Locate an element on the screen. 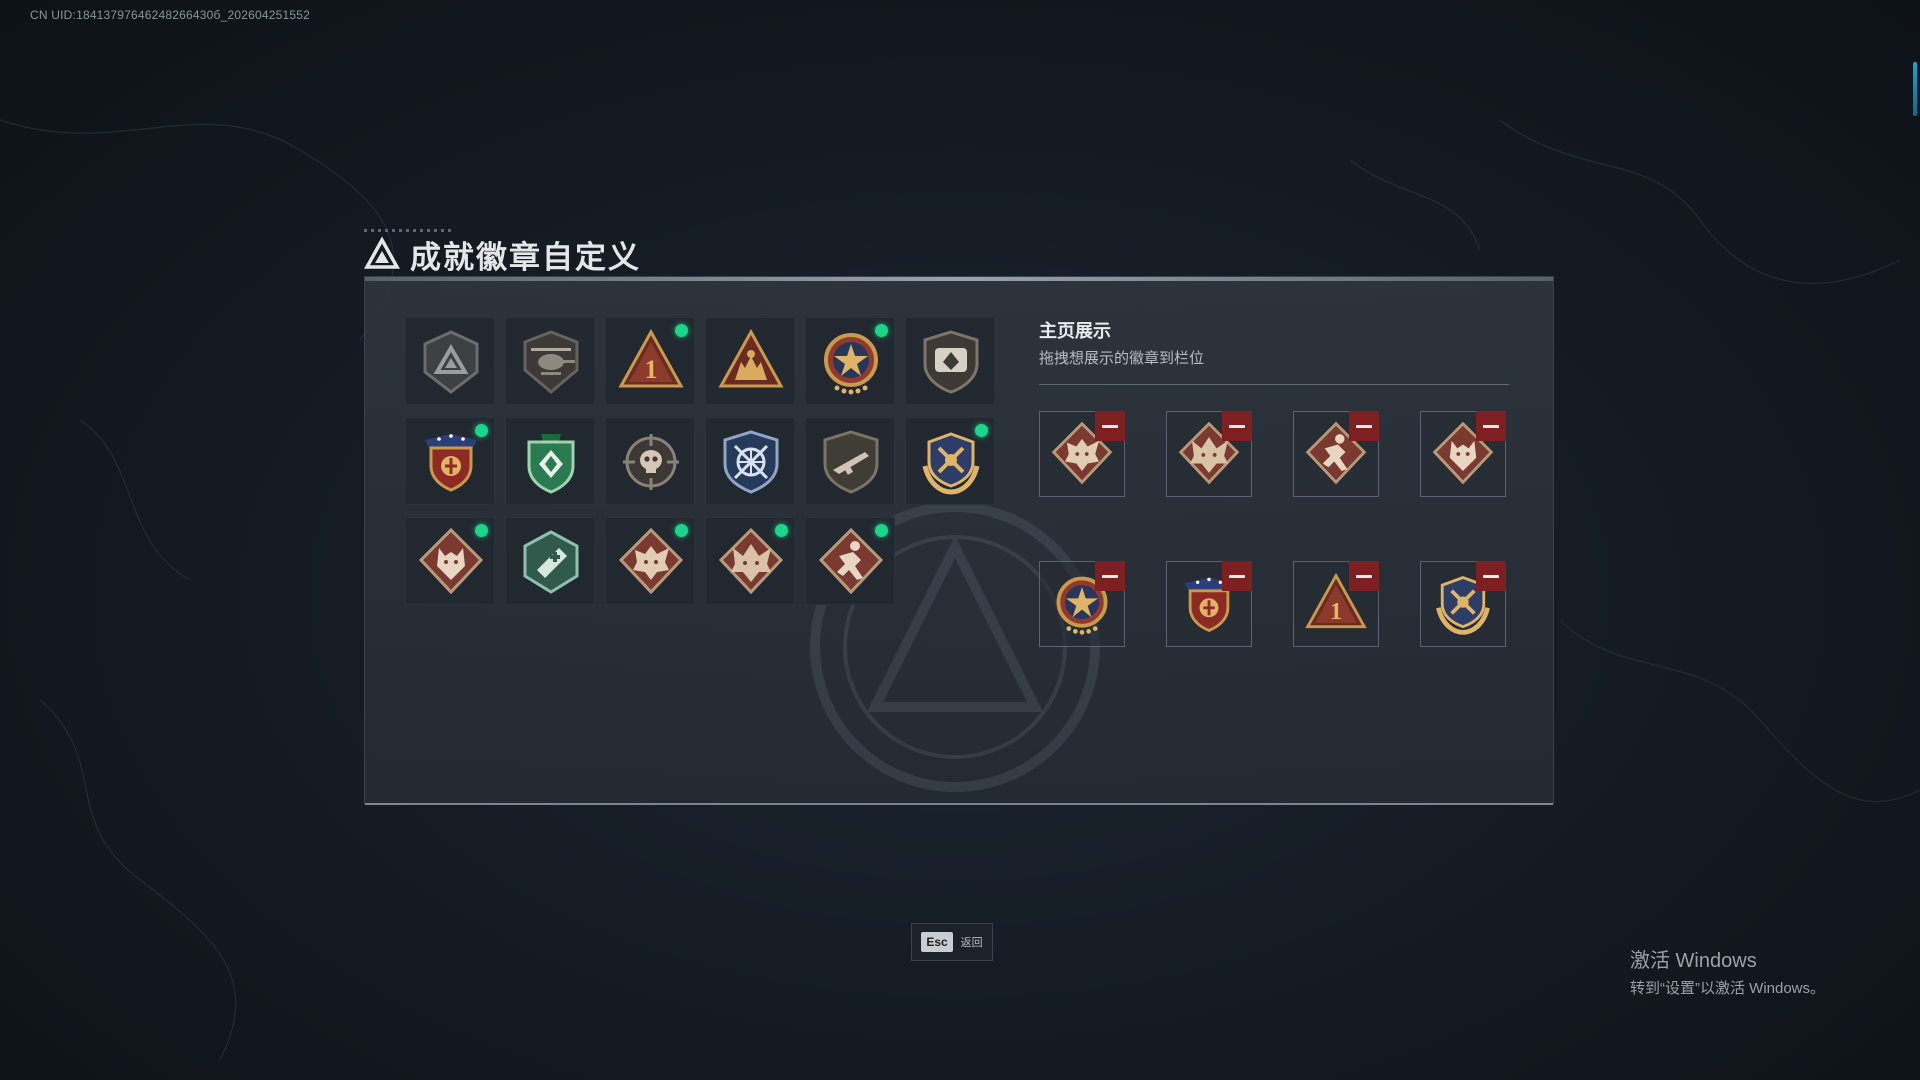 The image size is (1920, 1080). badge-slot: 1 is located at coordinates (650, 361).